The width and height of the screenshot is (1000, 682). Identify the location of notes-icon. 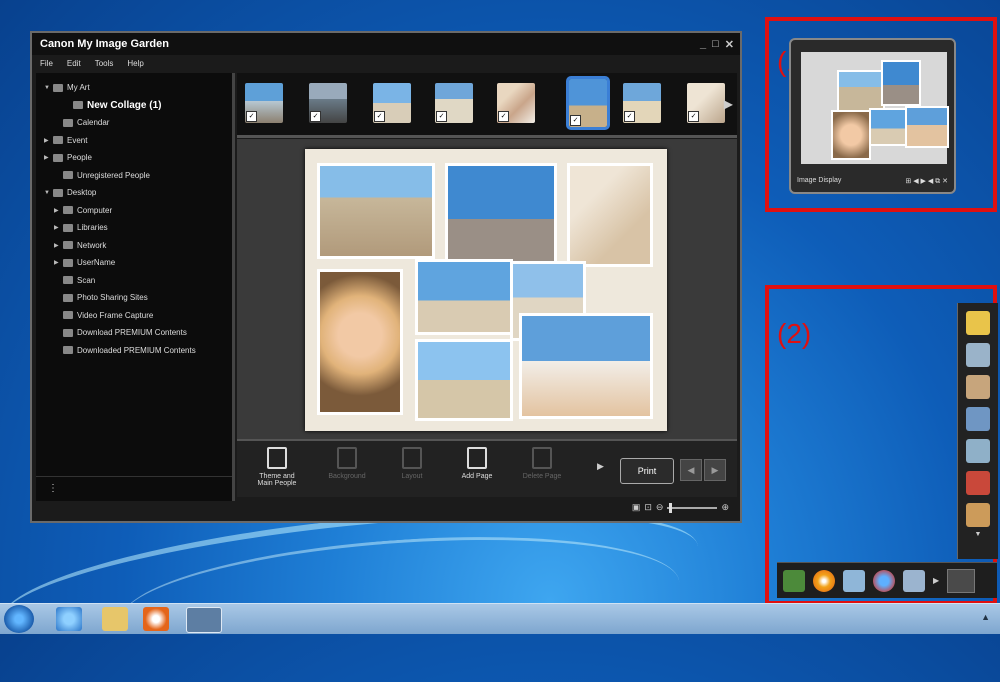
(978, 323).